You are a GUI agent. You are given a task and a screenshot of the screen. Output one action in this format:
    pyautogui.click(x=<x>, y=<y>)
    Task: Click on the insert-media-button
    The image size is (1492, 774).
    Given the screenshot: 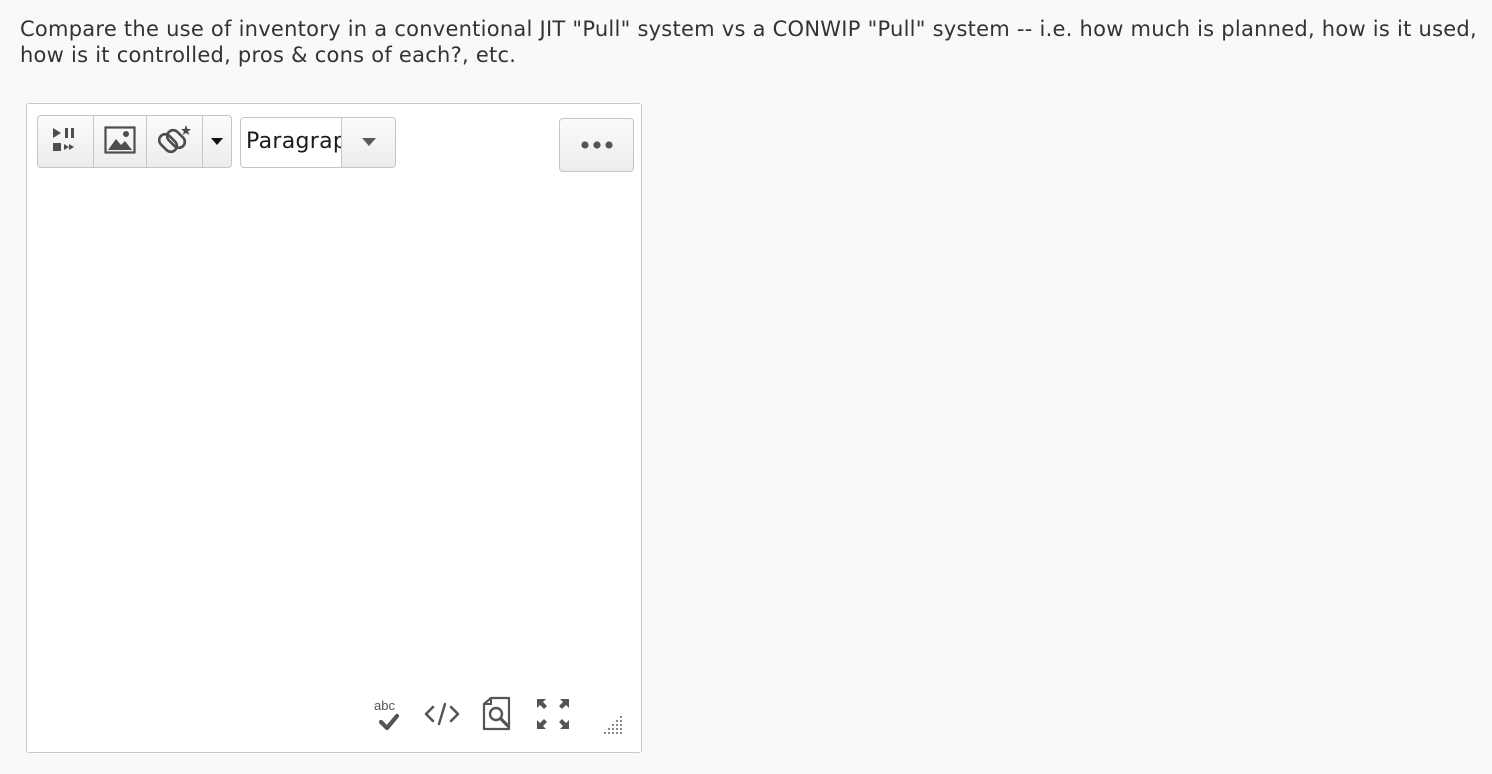 What is the action you would take?
    pyautogui.click(x=66, y=141)
    